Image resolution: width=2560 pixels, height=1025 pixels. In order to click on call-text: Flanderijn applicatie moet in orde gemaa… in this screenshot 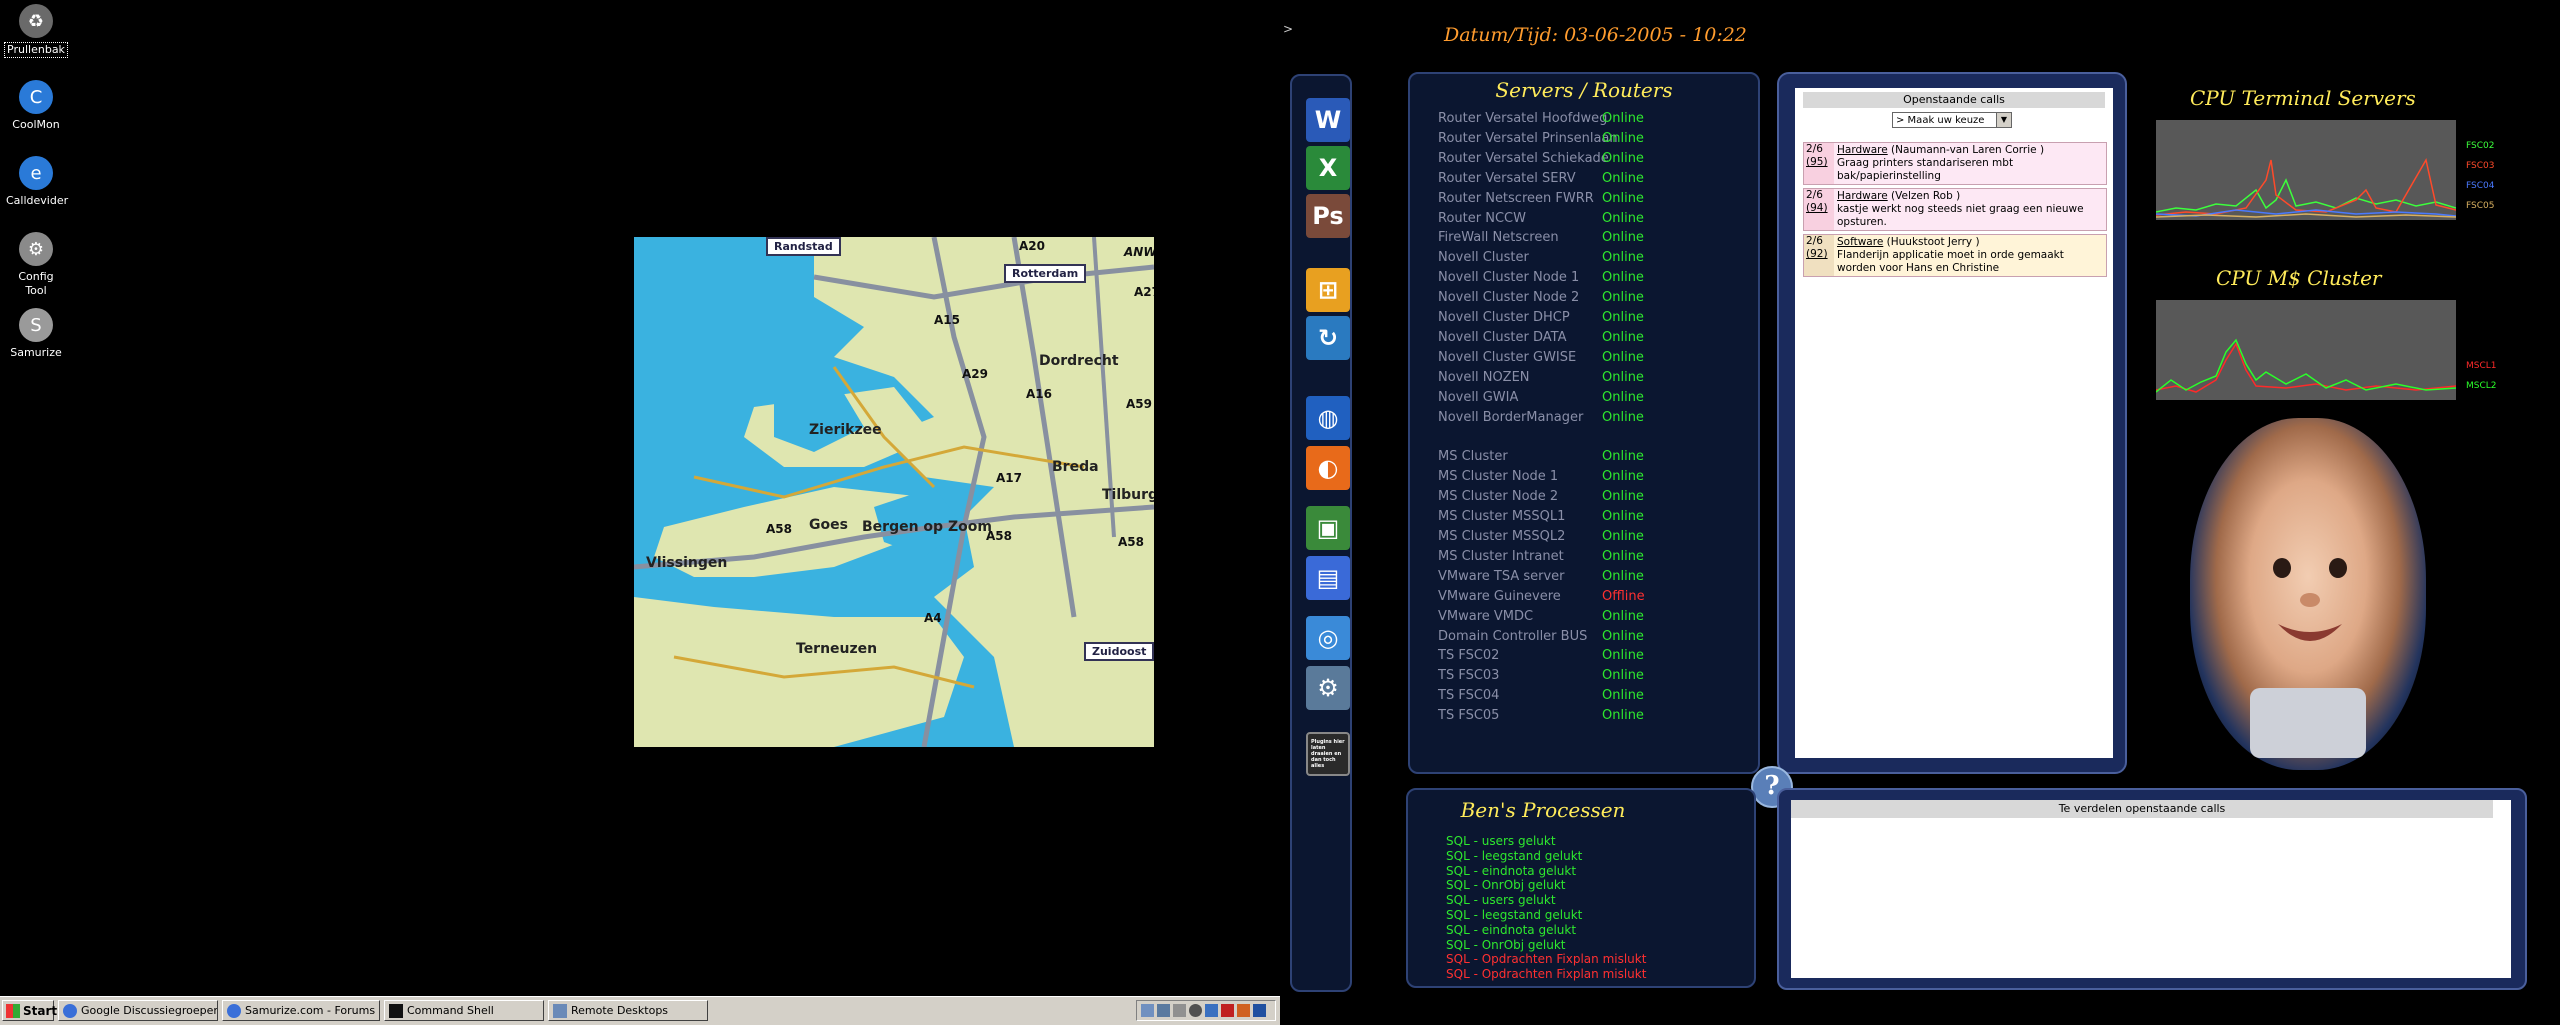, I will do `click(1950, 261)`.